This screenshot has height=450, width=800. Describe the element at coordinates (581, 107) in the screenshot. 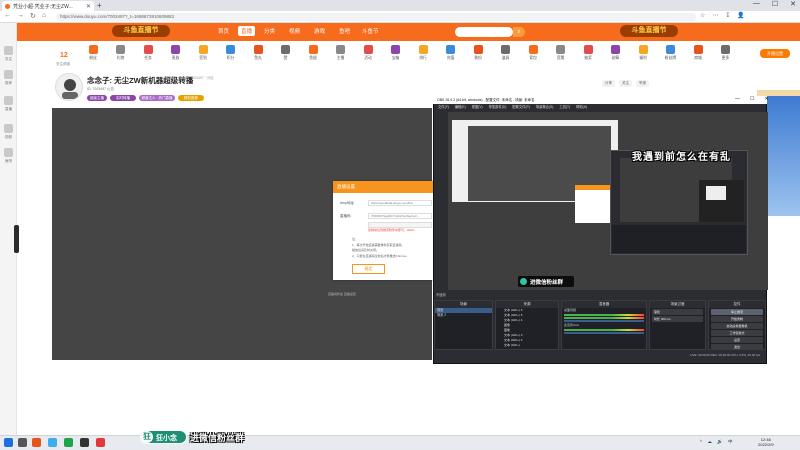

I see `menu-help: 帮助(H)` at that location.